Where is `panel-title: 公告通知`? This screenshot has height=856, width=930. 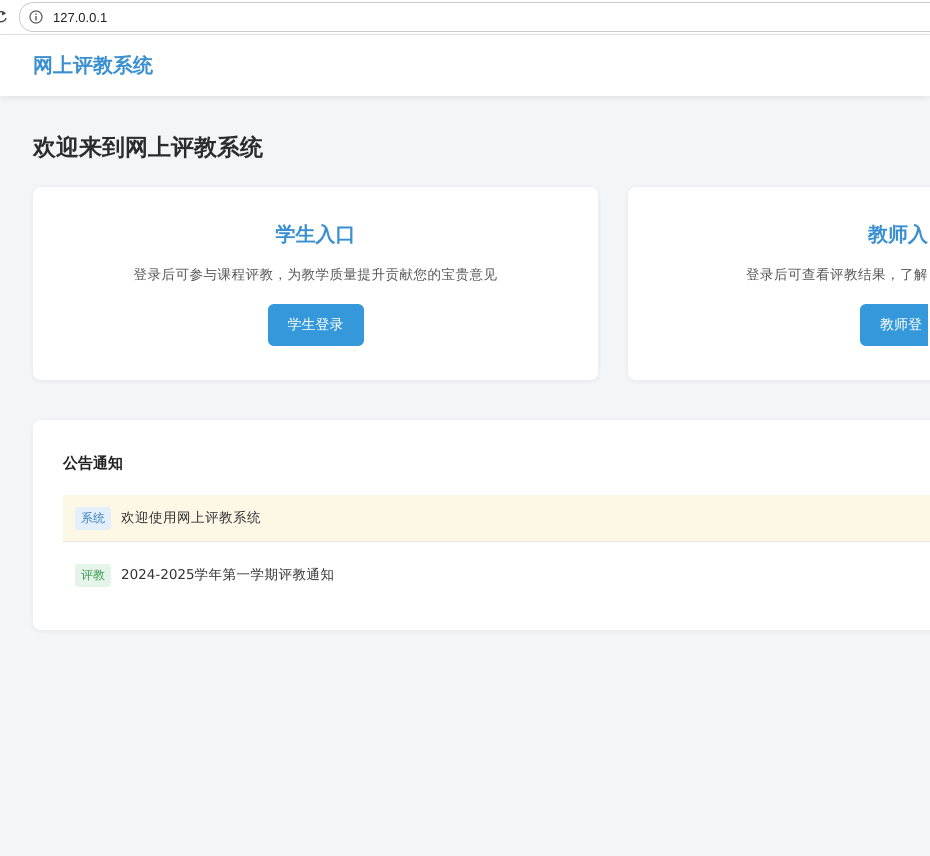
panel-title: 公告通知 is located at coordinates (93, 463).